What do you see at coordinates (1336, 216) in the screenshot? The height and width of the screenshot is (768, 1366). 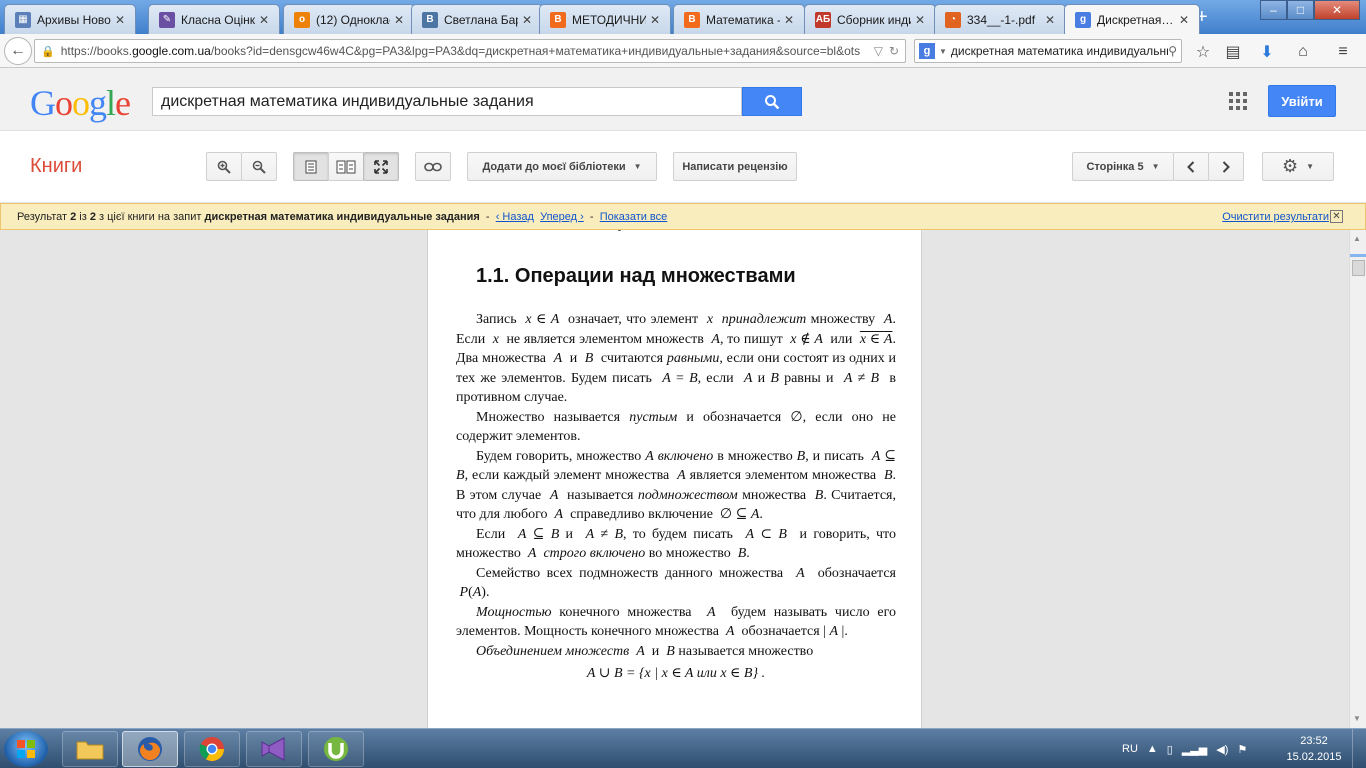 I see `close-icon: ✕` at bounding box center [1336, 216].